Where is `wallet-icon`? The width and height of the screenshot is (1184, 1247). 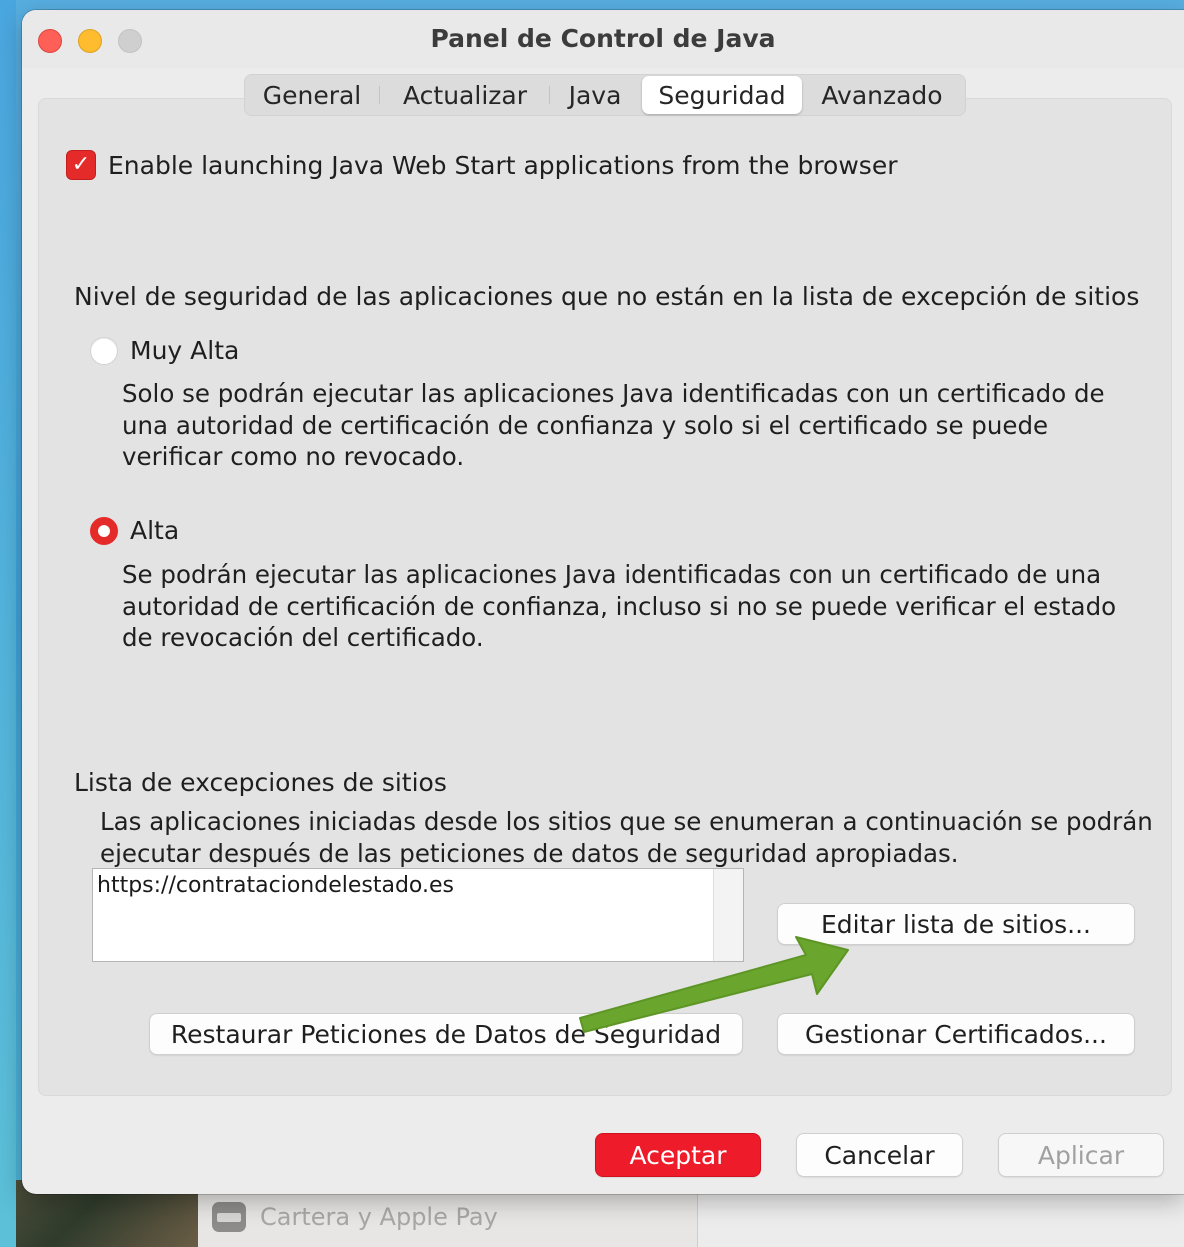
wallet-icon is located at coordinates (229, 1217).